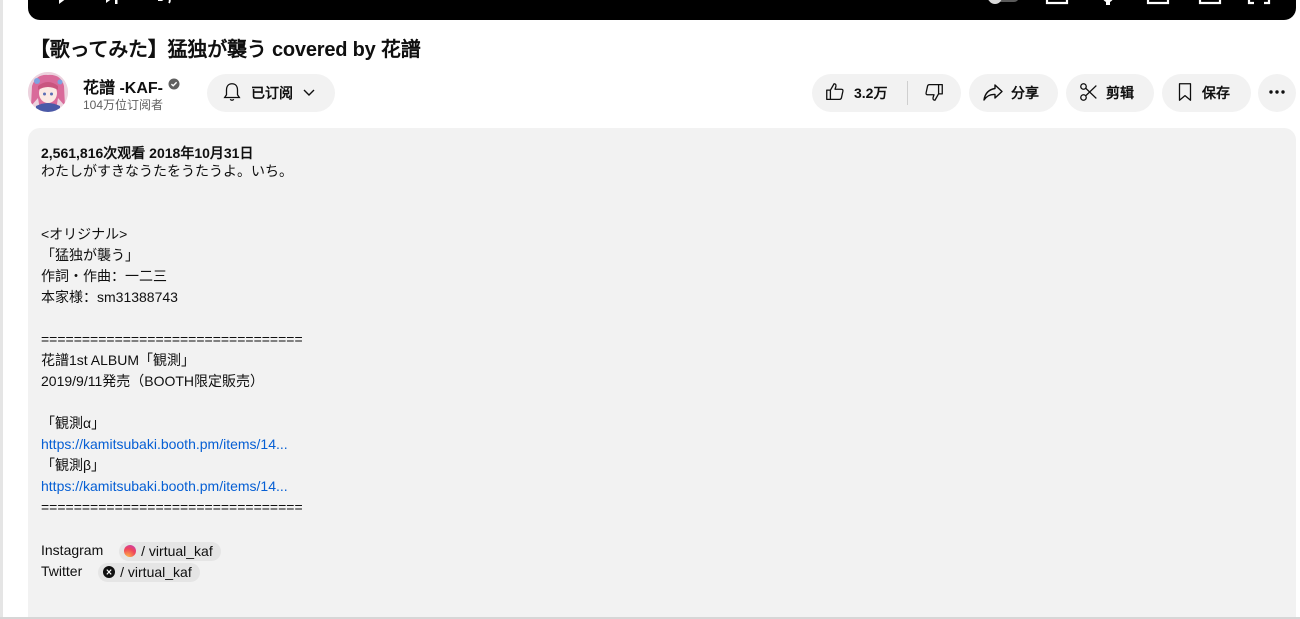 The image size is (1300, 619). I want to click on more-horizontal-icon, so click(1277, 93).